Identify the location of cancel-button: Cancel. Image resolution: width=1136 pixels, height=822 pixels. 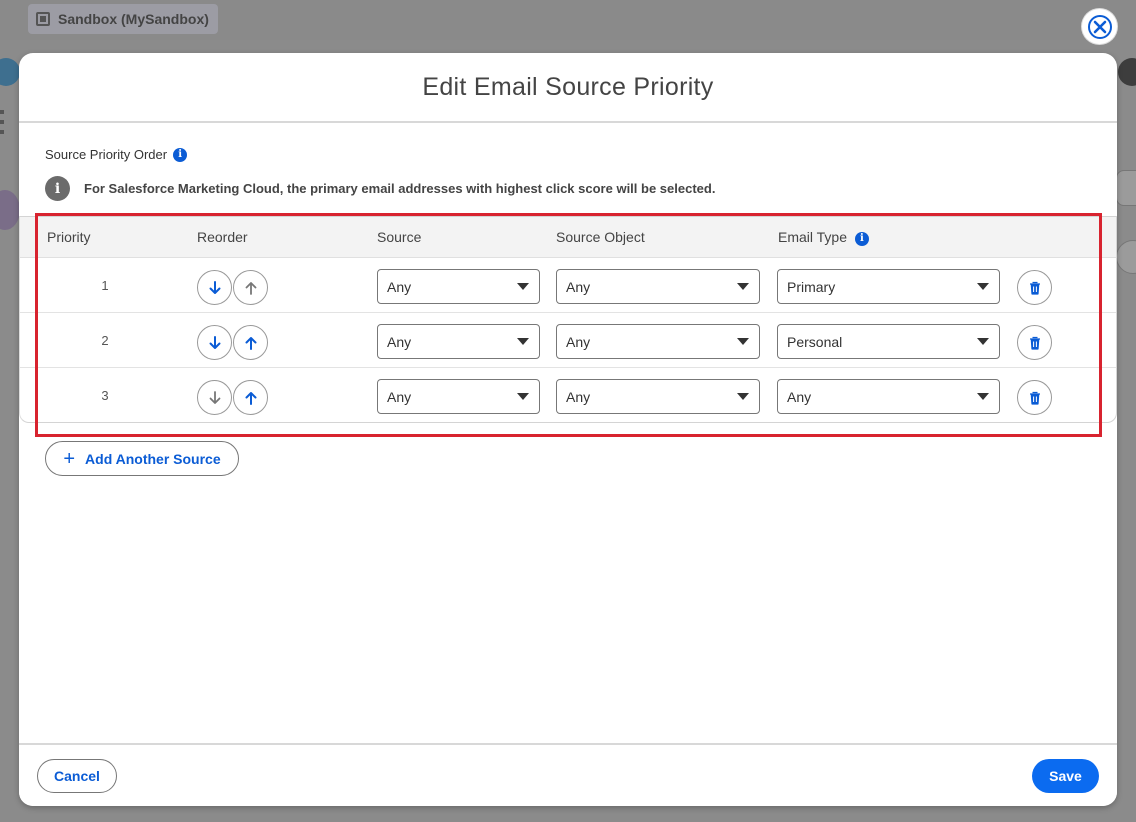
(77, 776).